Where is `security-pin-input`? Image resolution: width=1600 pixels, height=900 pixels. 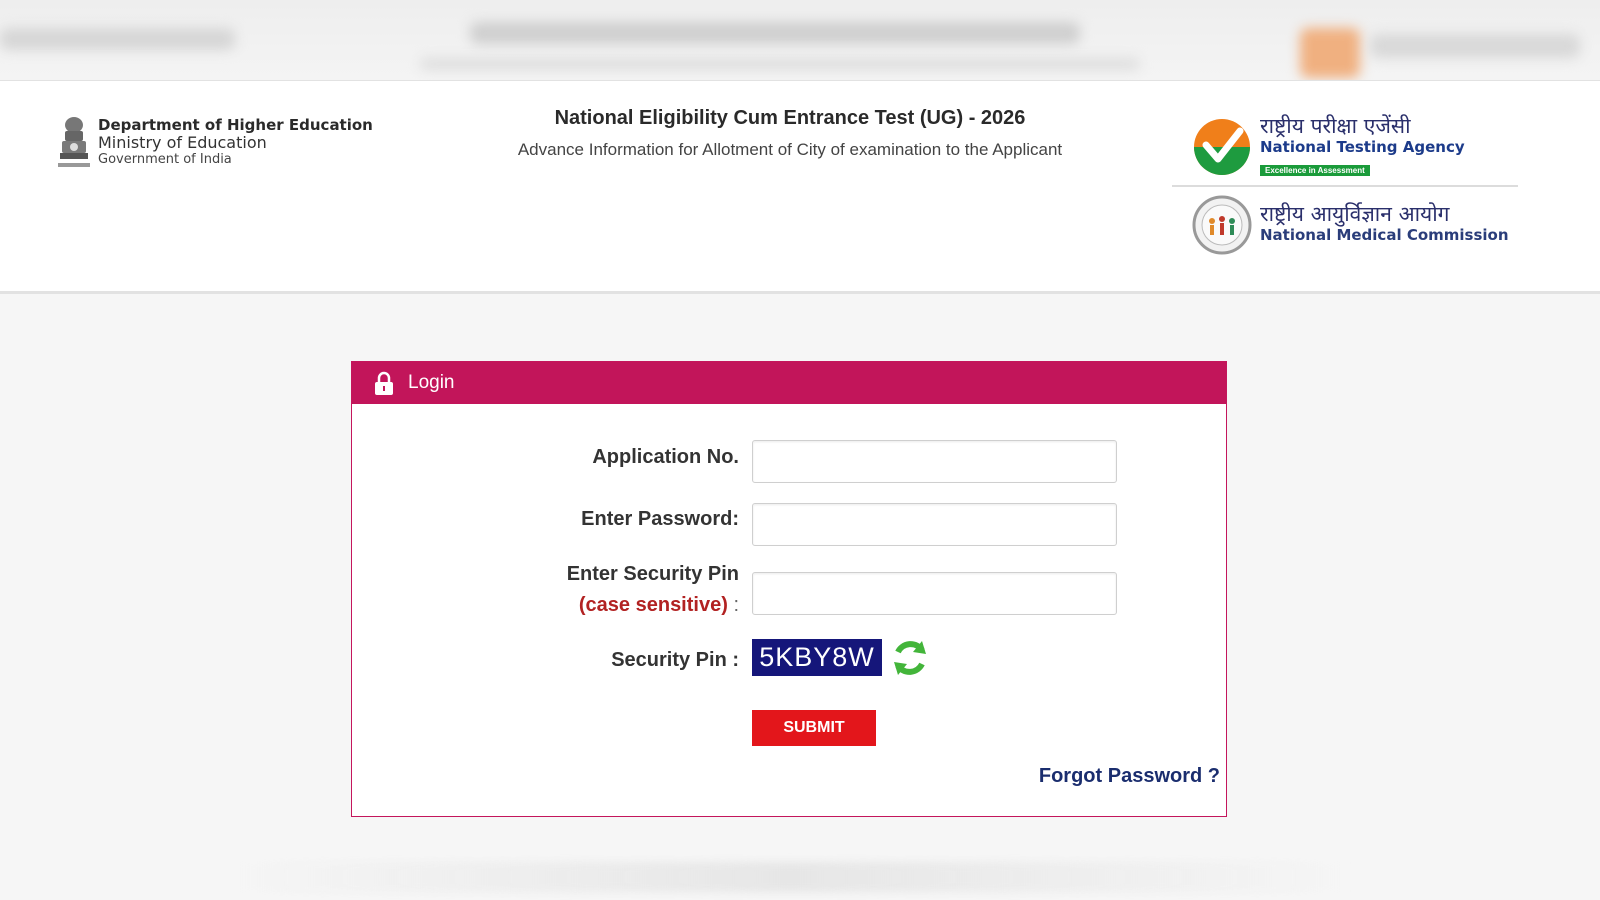 security-pin-input is located at coordinates (934, 593).